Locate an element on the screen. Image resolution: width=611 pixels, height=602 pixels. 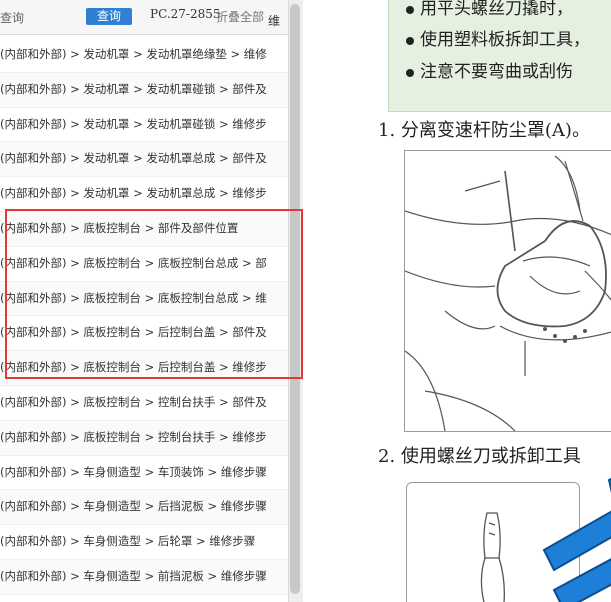
tree-row: (内部和外部) > 车身侧造型 > 后挡泥板 > 维修步骤 is located at coordinates (144, 508).